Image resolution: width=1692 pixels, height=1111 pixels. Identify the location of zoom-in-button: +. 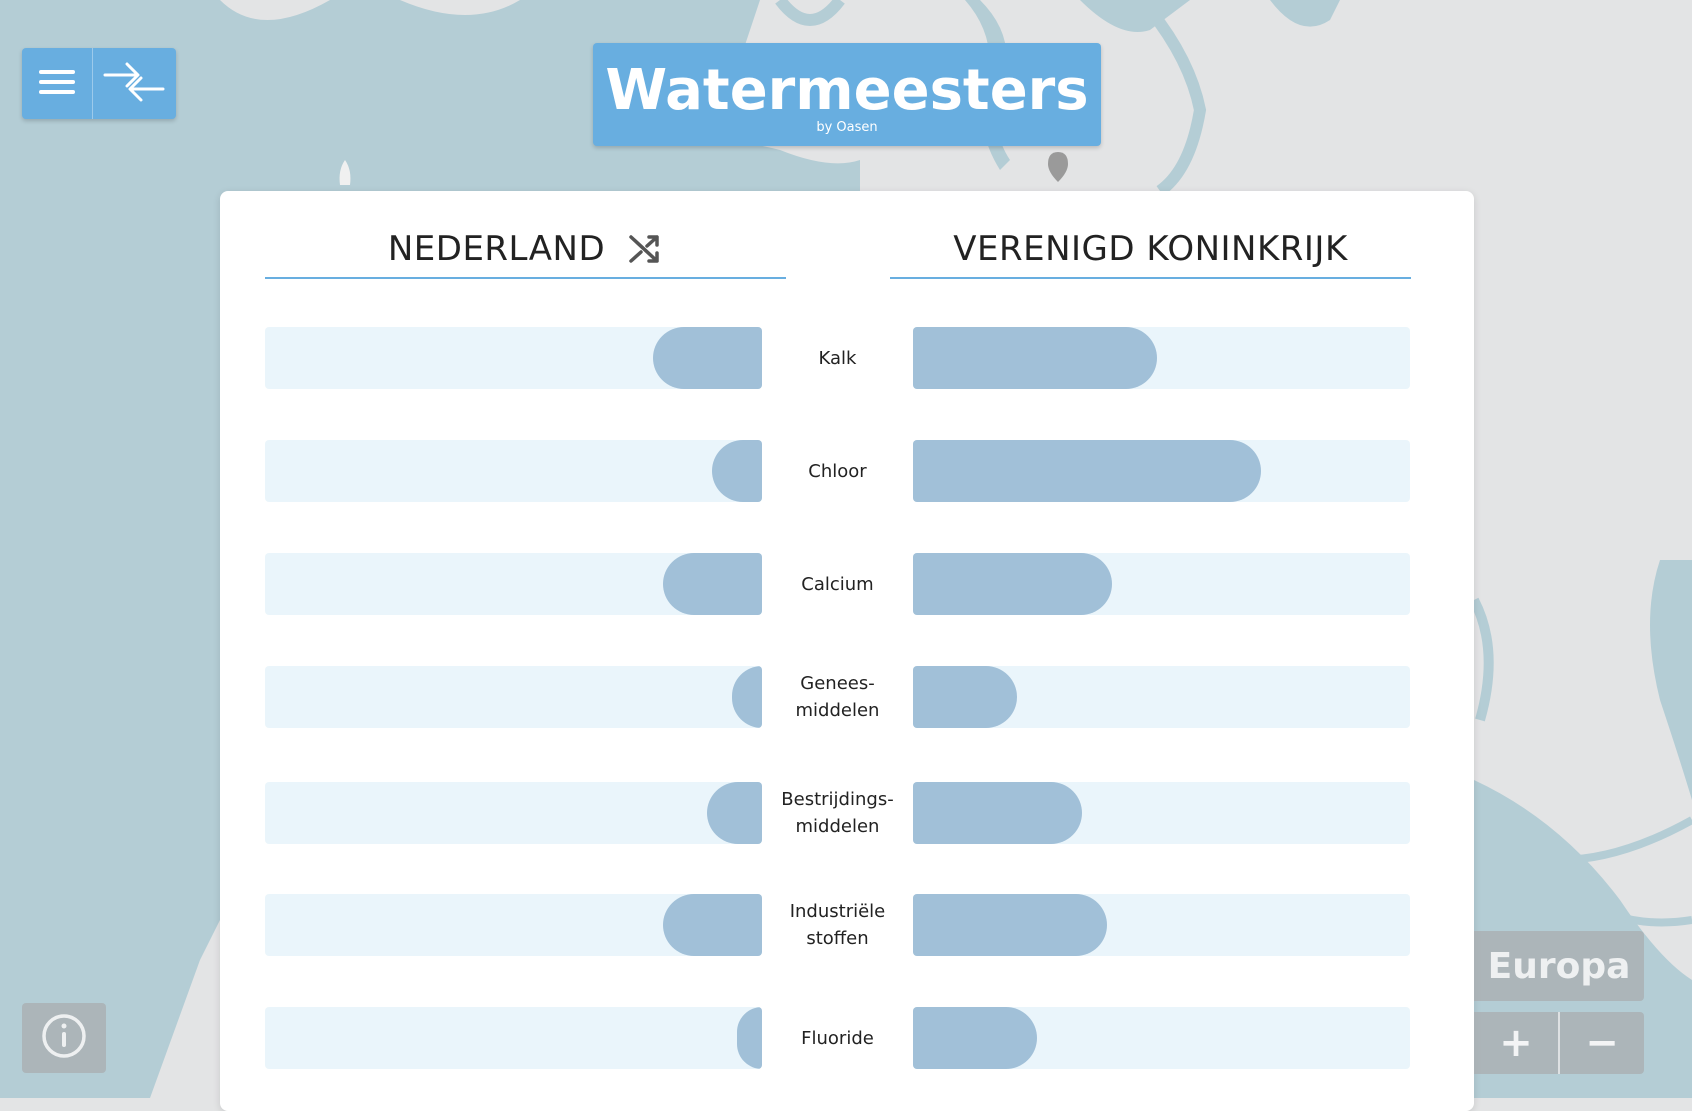
(1517, 1043).